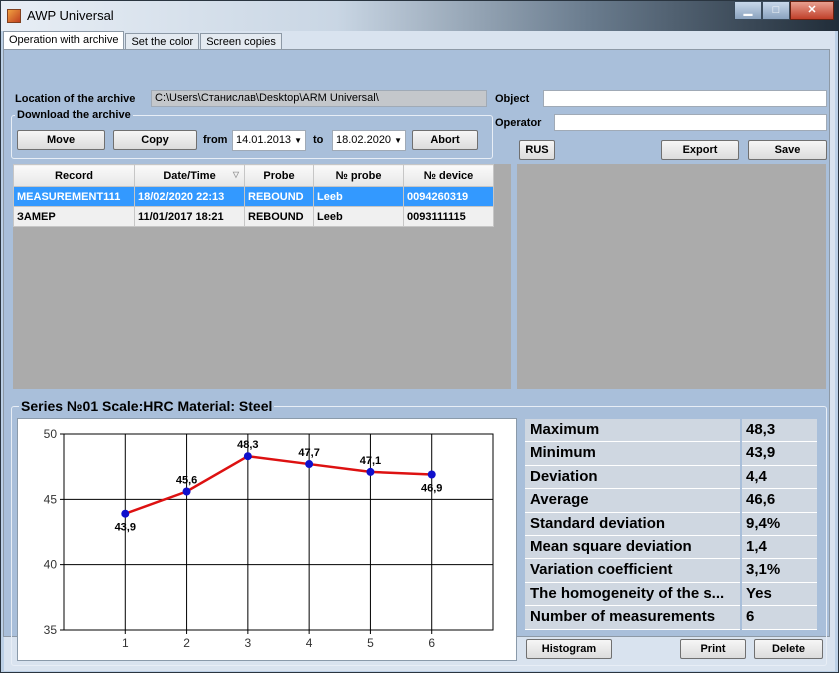 The width and height of the screenshot is (839, 673). Describe the element at coordinates (74, 196) in the screenshot. I see `cell-record: MEASUREMENT111` at that location.